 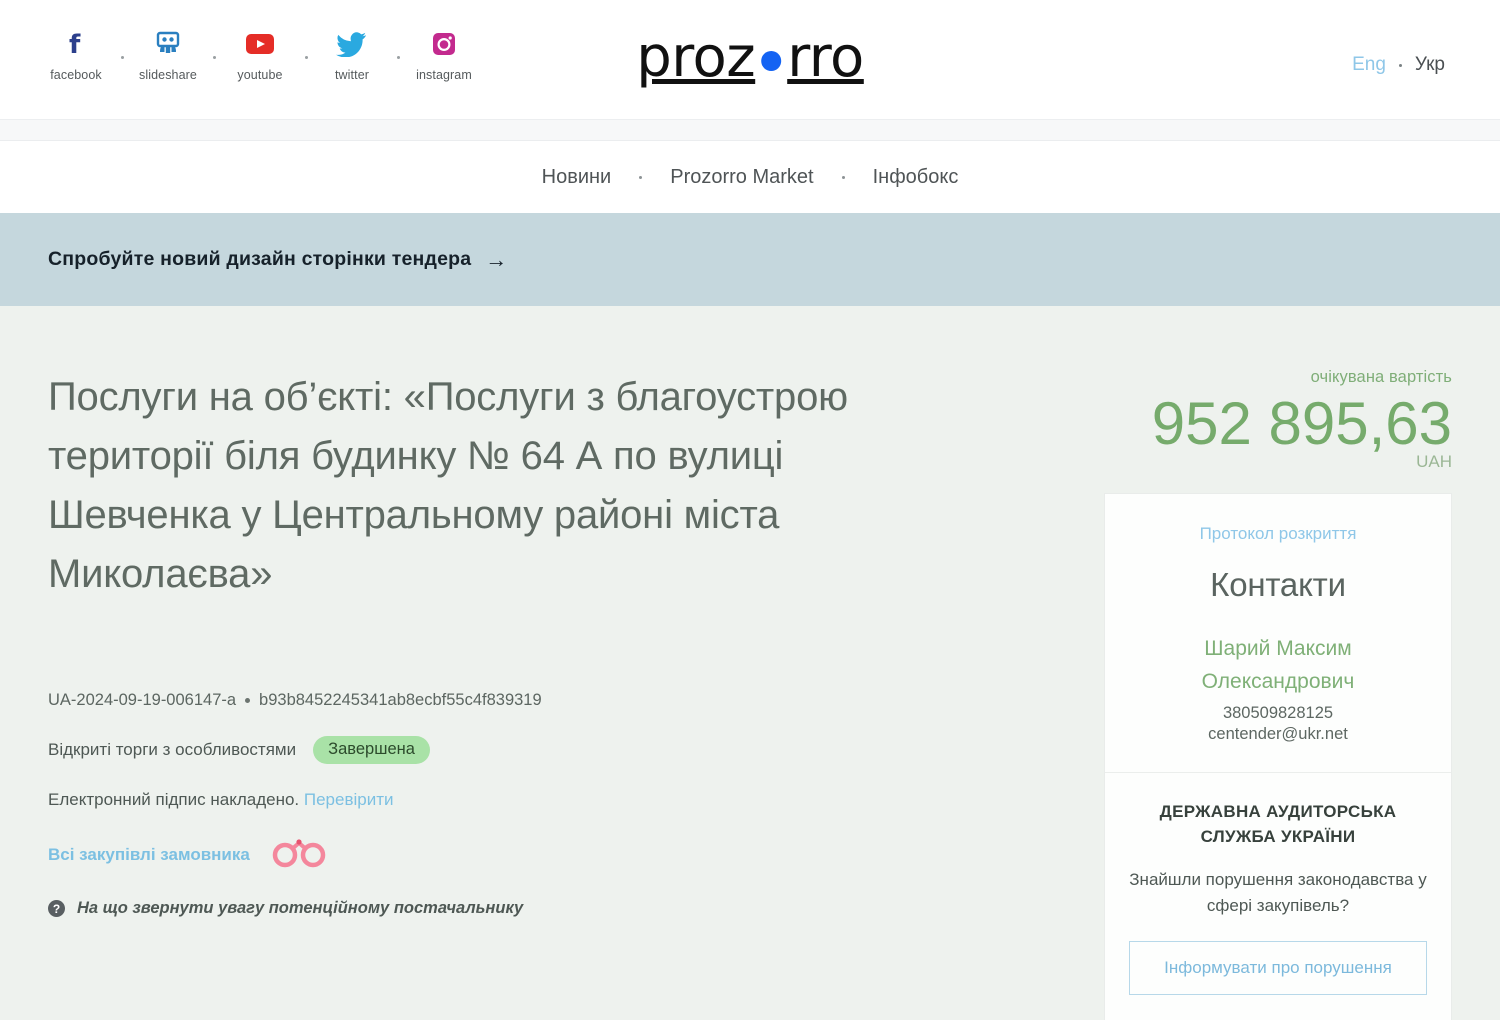 I want to click on svg-text: f, so click(x=75, y=44).